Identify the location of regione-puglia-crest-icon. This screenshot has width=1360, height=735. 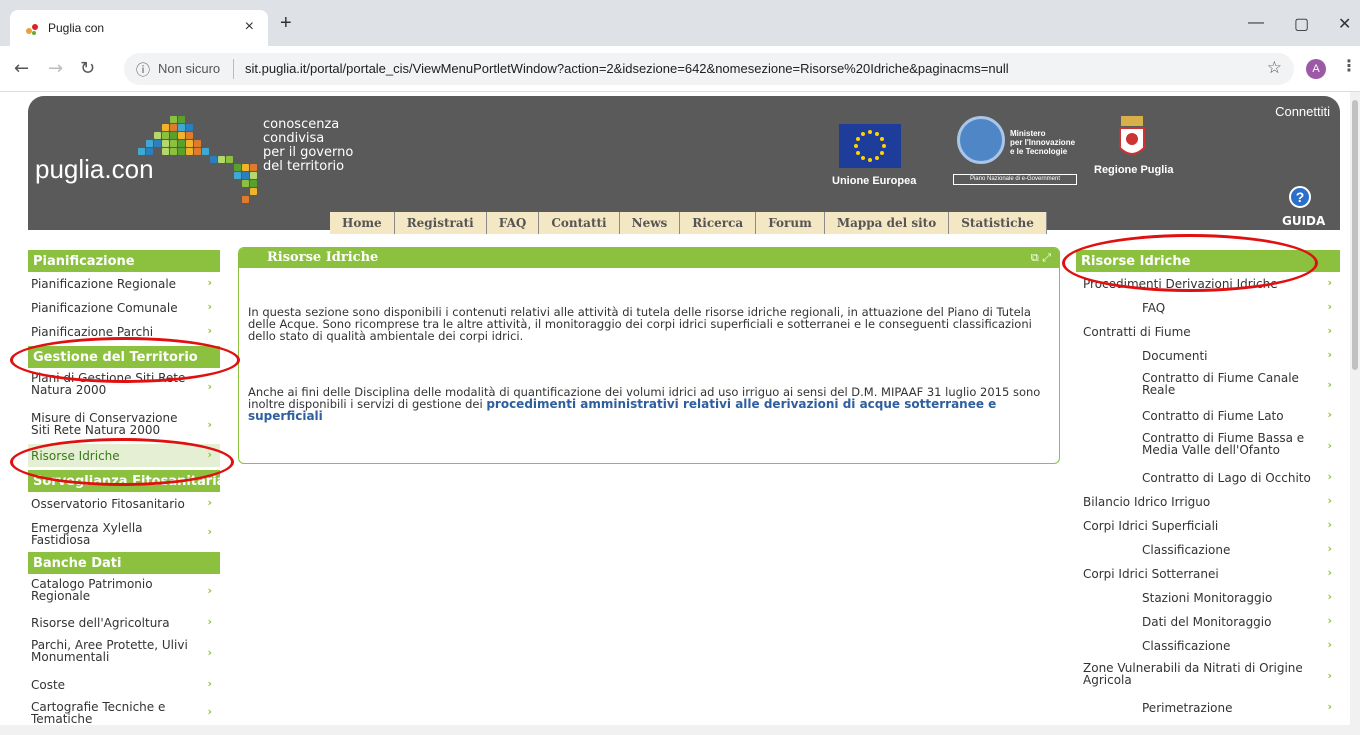
(1132, 135).